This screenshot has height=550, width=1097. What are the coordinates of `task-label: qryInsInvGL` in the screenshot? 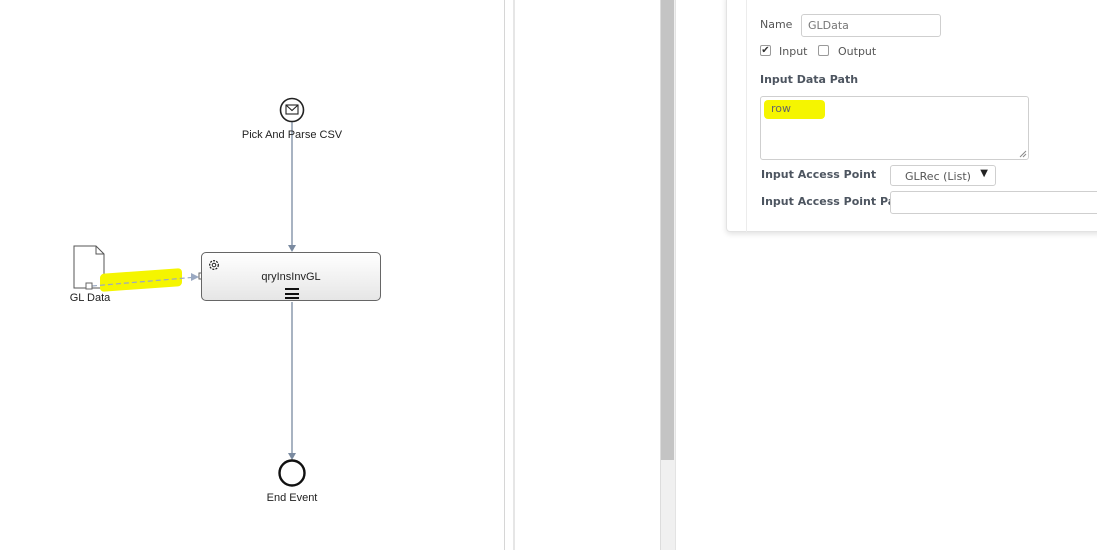 It's located at (291, 277).